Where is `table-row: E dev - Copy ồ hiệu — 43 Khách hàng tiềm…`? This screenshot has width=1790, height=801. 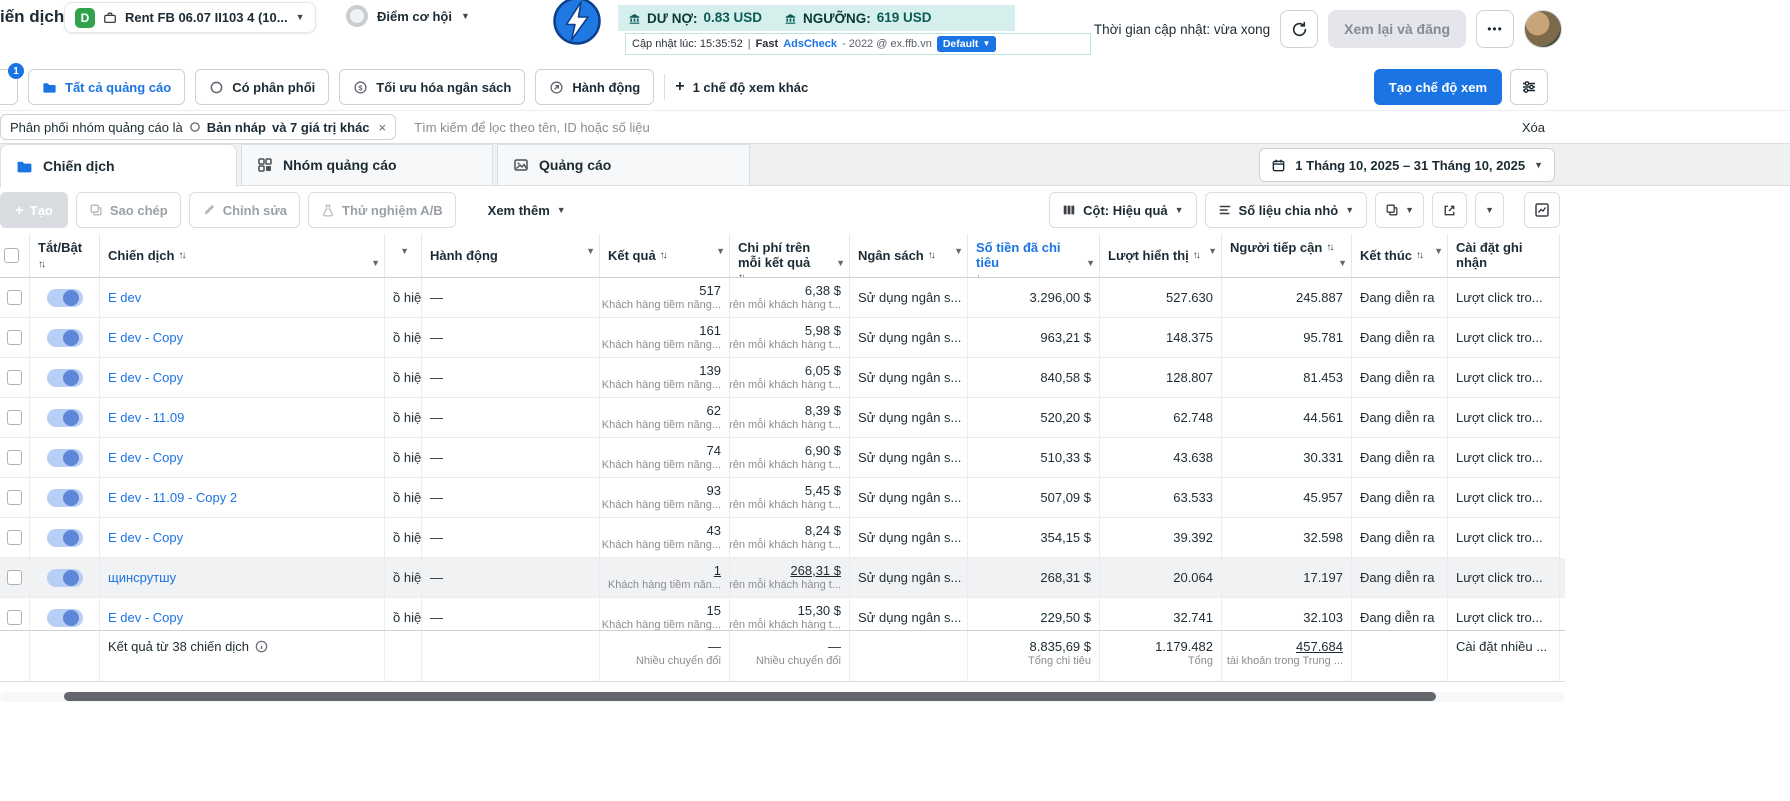 table-row: E dev - Copy ồ hiệu — 43 Khách hàng tiềm… is located at coordinates (782, 538).